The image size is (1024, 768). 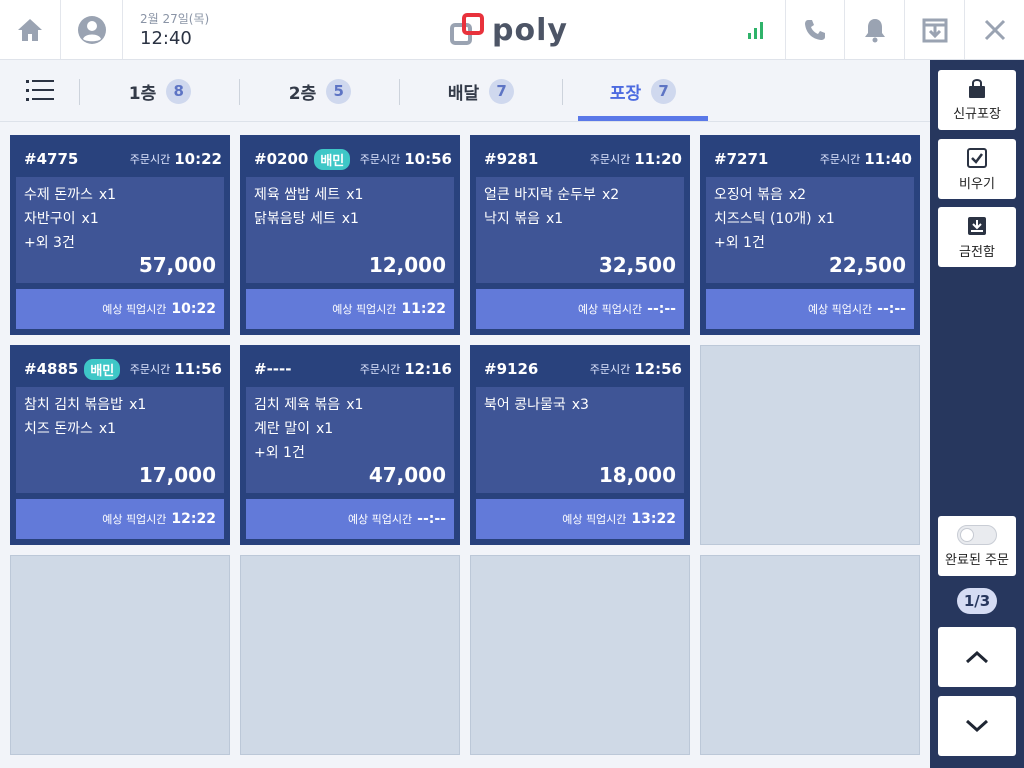 What do you see at coordinates (91, 29) in the screenshot?
I see `profile-button` at bounding box center [91, 29].